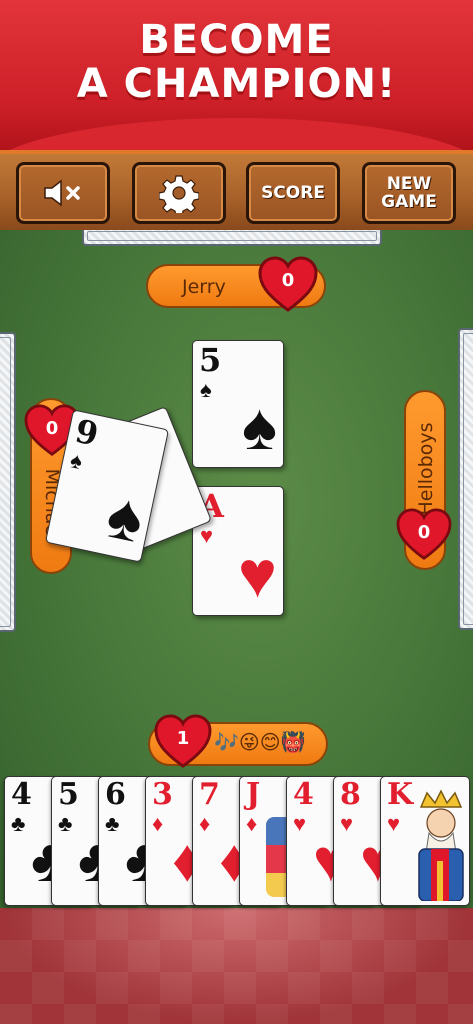  Describe the element at coordinates (260, 742) in the screenshot. I see `emoji-reactions: 🎶😜😊👹` at that location.